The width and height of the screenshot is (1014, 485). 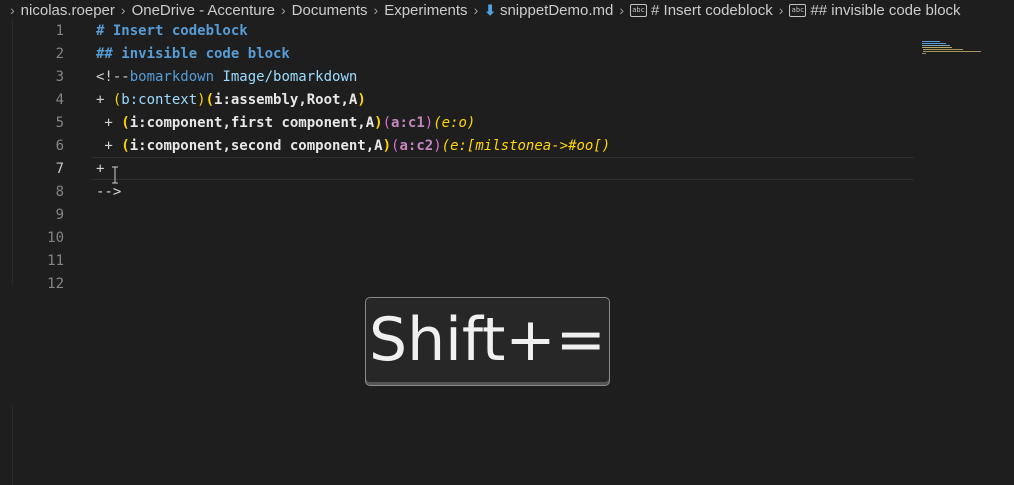 I want to click on editor-line: 4 + (b:context)(i:assembly,Root,A), so click(x=507, y=100).